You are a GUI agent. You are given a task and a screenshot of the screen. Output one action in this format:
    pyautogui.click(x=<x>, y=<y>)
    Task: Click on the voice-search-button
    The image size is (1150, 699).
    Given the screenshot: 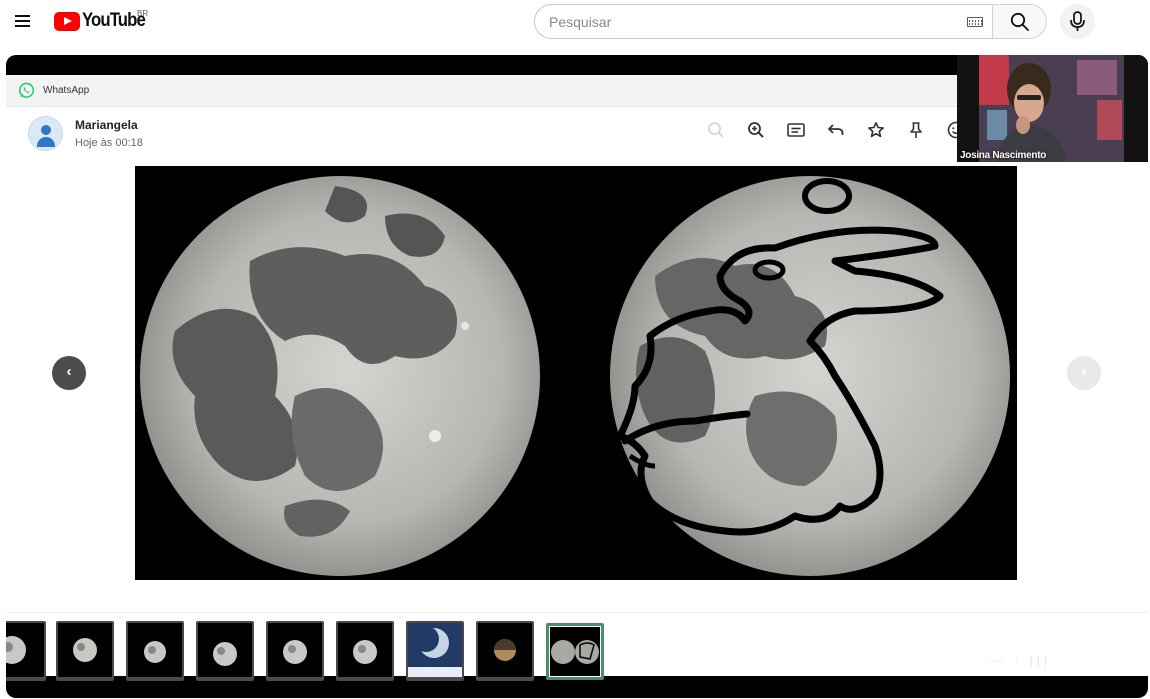 What is the action you would take?
    pyautogui.click(x=1077, y=21)
    